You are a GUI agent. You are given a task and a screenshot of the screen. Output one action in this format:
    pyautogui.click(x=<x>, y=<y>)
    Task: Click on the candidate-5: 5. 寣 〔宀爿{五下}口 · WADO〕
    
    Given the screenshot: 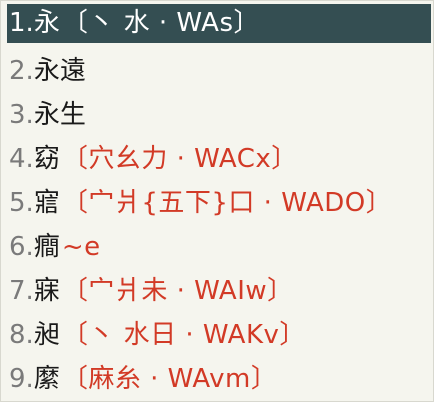 What is the action you would take?
    pyautogui.click(x=199, y=203)
    